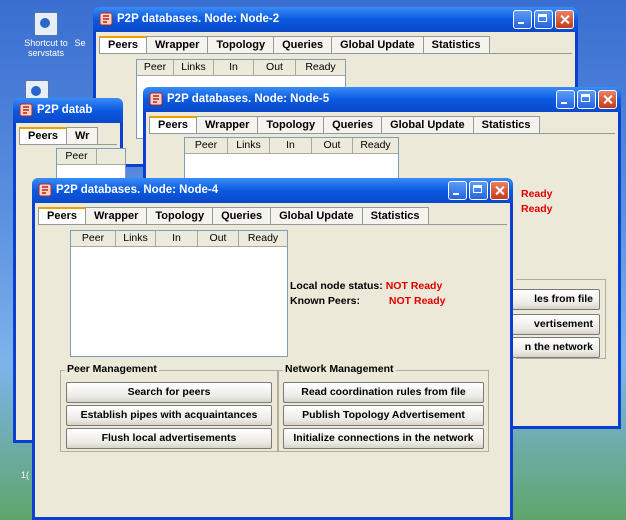 The height and width of the screenshot is (520, 626). Describe the element at coordinates (537, 209) in the screenshot. I see `known-peers-value: Ready` at that location.